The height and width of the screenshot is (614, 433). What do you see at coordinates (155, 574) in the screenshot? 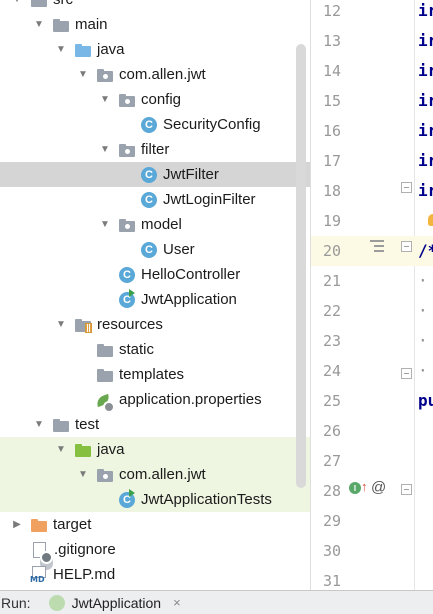
I see `tree-item: MD HELP.md` at bounding box center [155, 574].